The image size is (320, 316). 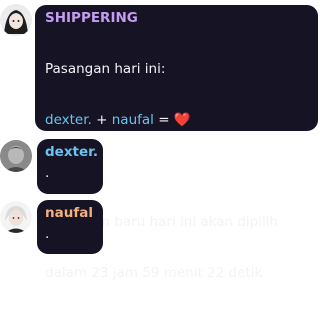 What do you see at coordinates (68, 120) in the screenshot?
I see `mention-dexter: dexter.` at bounding box center [68, 120].